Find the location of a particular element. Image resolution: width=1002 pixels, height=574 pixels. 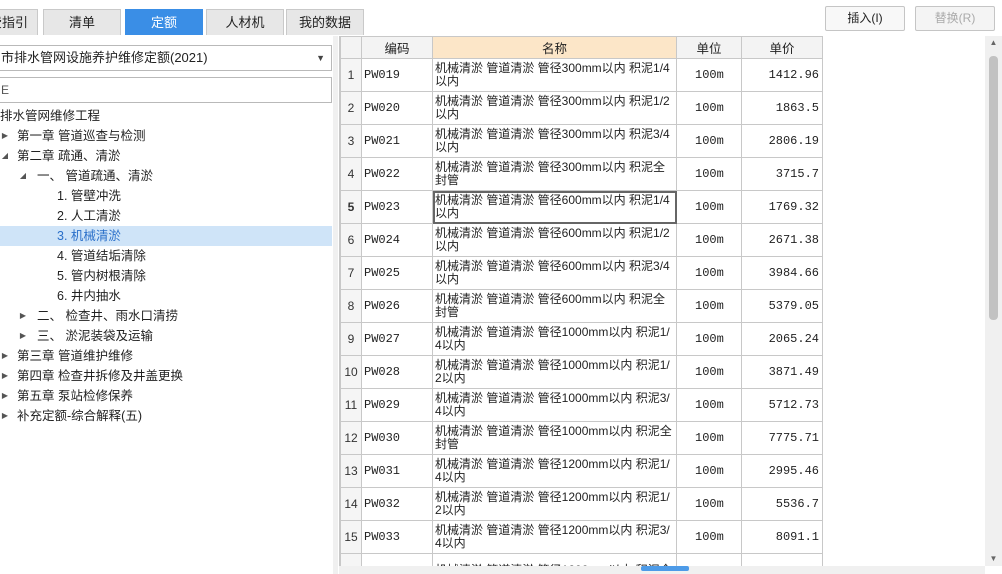

tree-item: 5. 管内树根清除 is located at coordinates (166, 276).